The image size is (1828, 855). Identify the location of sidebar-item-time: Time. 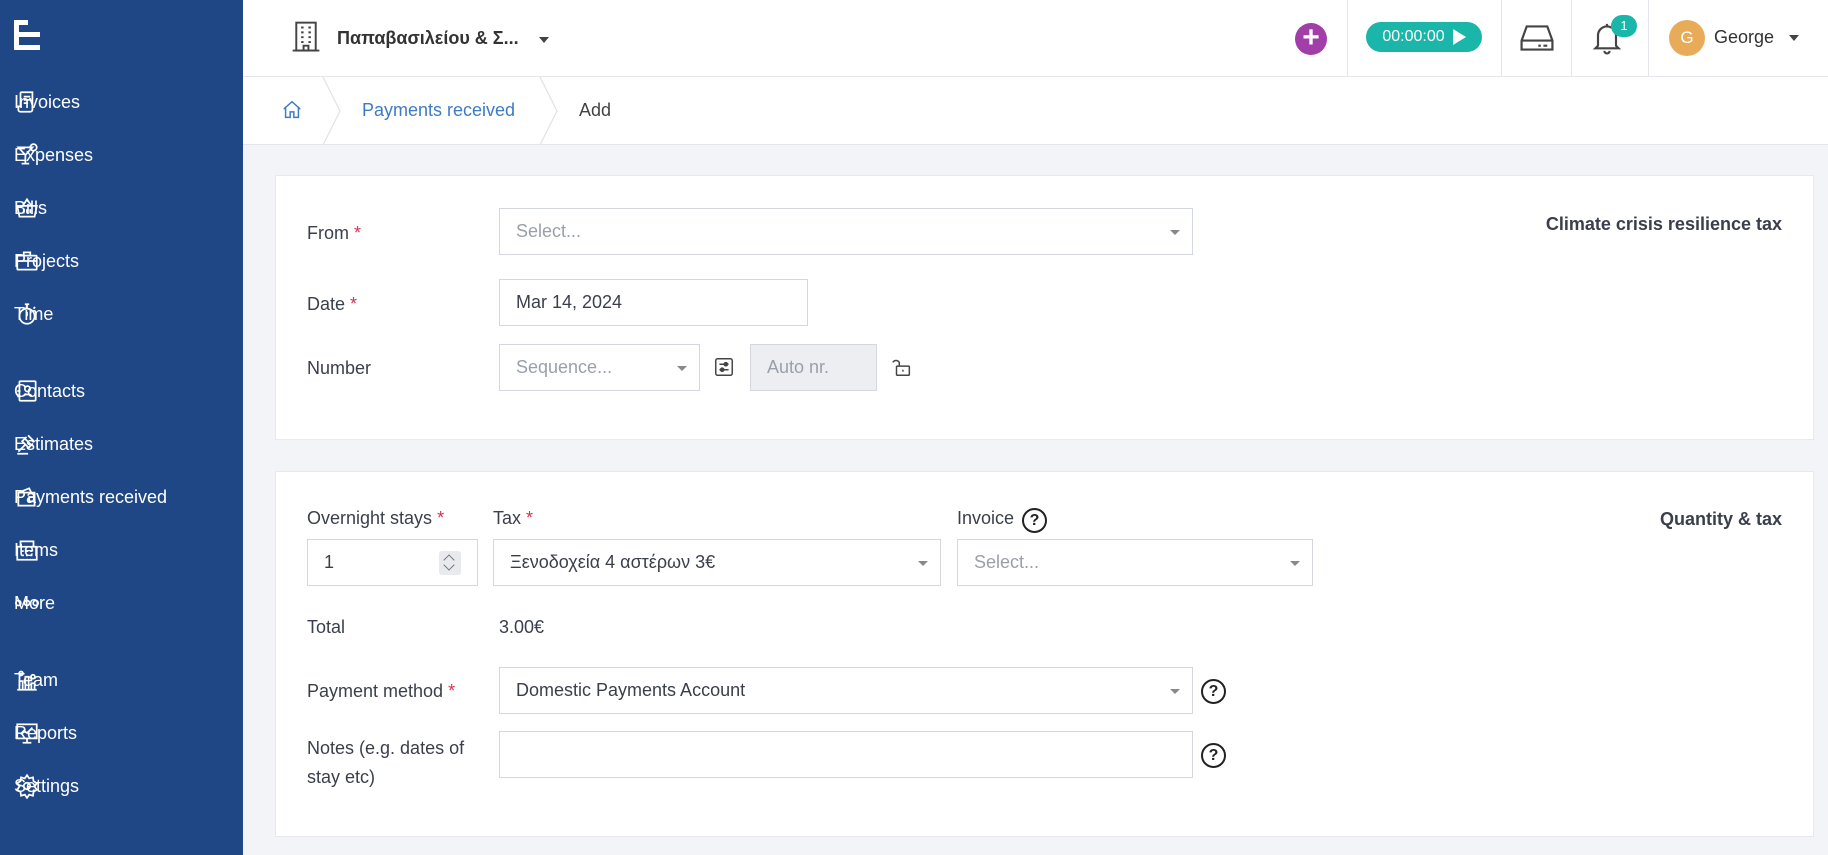
(121, 314).